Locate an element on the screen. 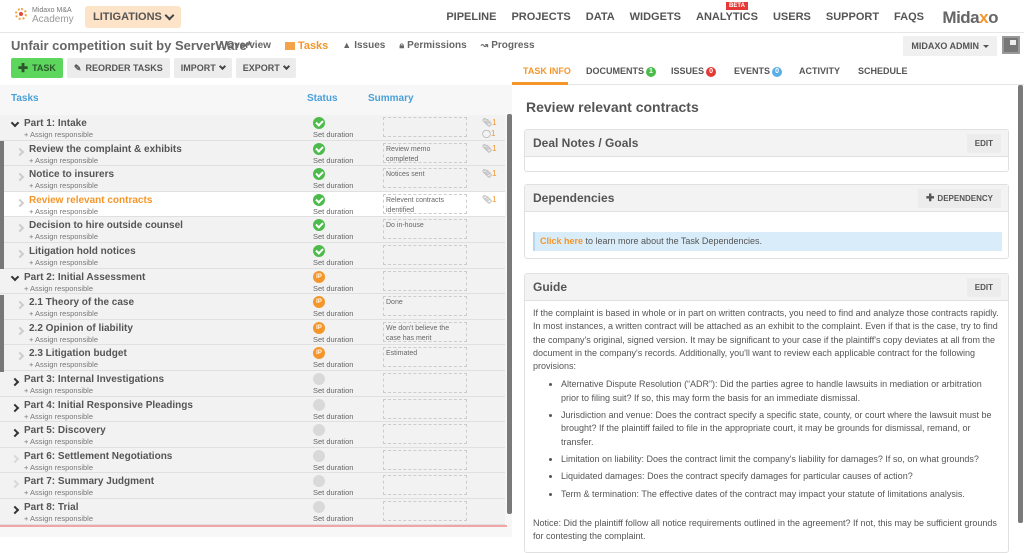 The image size is (1024, 553). summary-field: Do in-house is located at coordinates (425, 229).